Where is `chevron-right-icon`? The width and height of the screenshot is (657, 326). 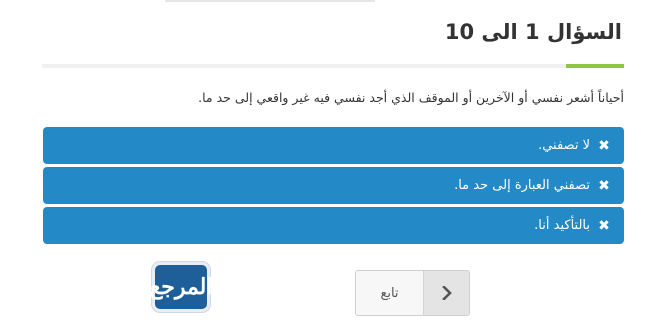
chevron-right-icon is located at coordinates (446, 293).